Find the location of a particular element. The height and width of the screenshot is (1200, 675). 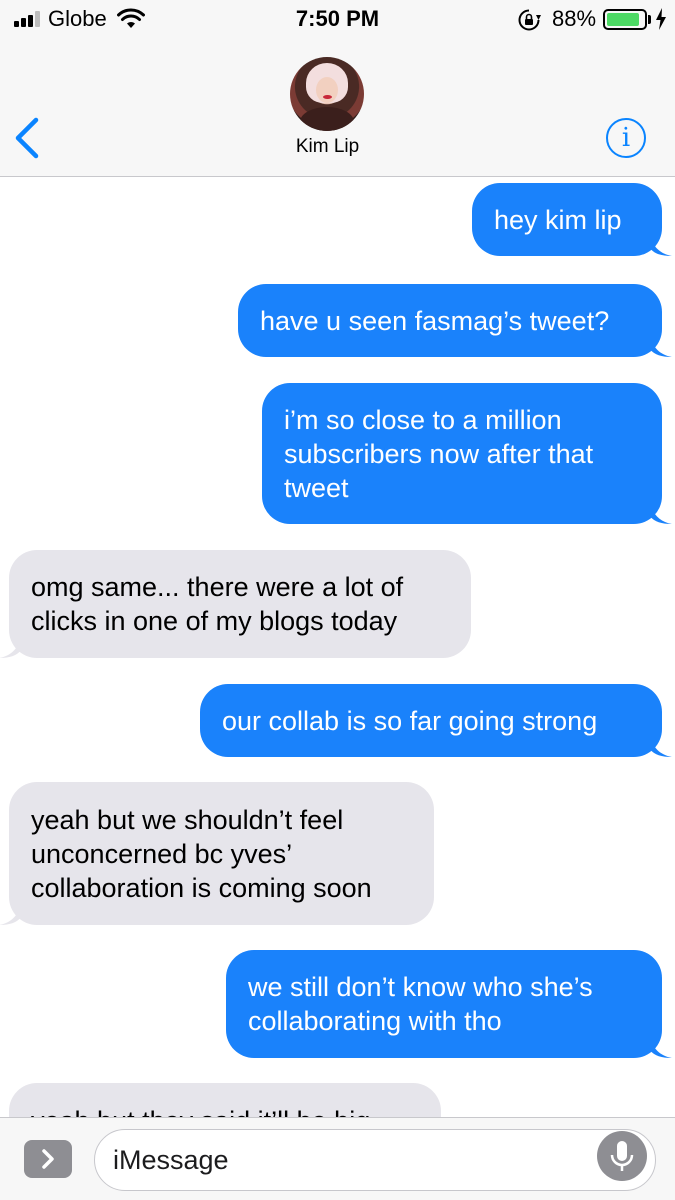

rotation-lock-icon is located at coordinates (529, 20).